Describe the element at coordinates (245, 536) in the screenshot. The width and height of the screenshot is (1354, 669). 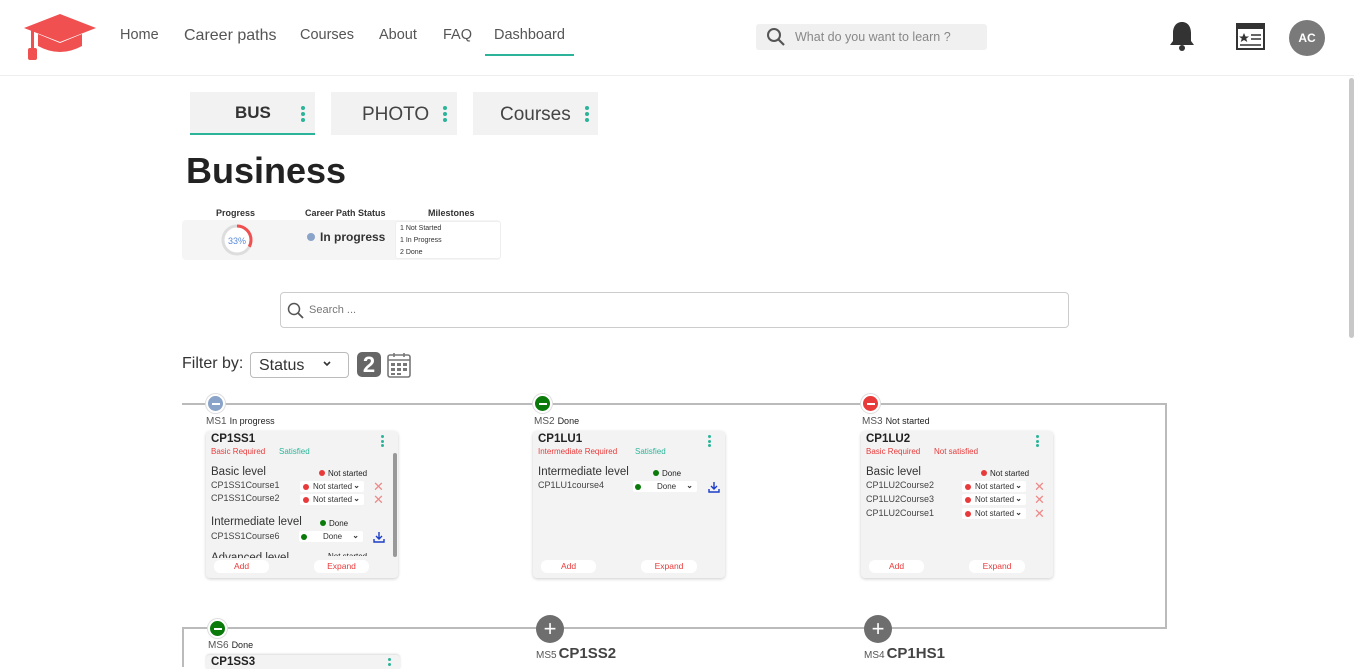
I see `course-name: CP1SS1Course6` at that location.